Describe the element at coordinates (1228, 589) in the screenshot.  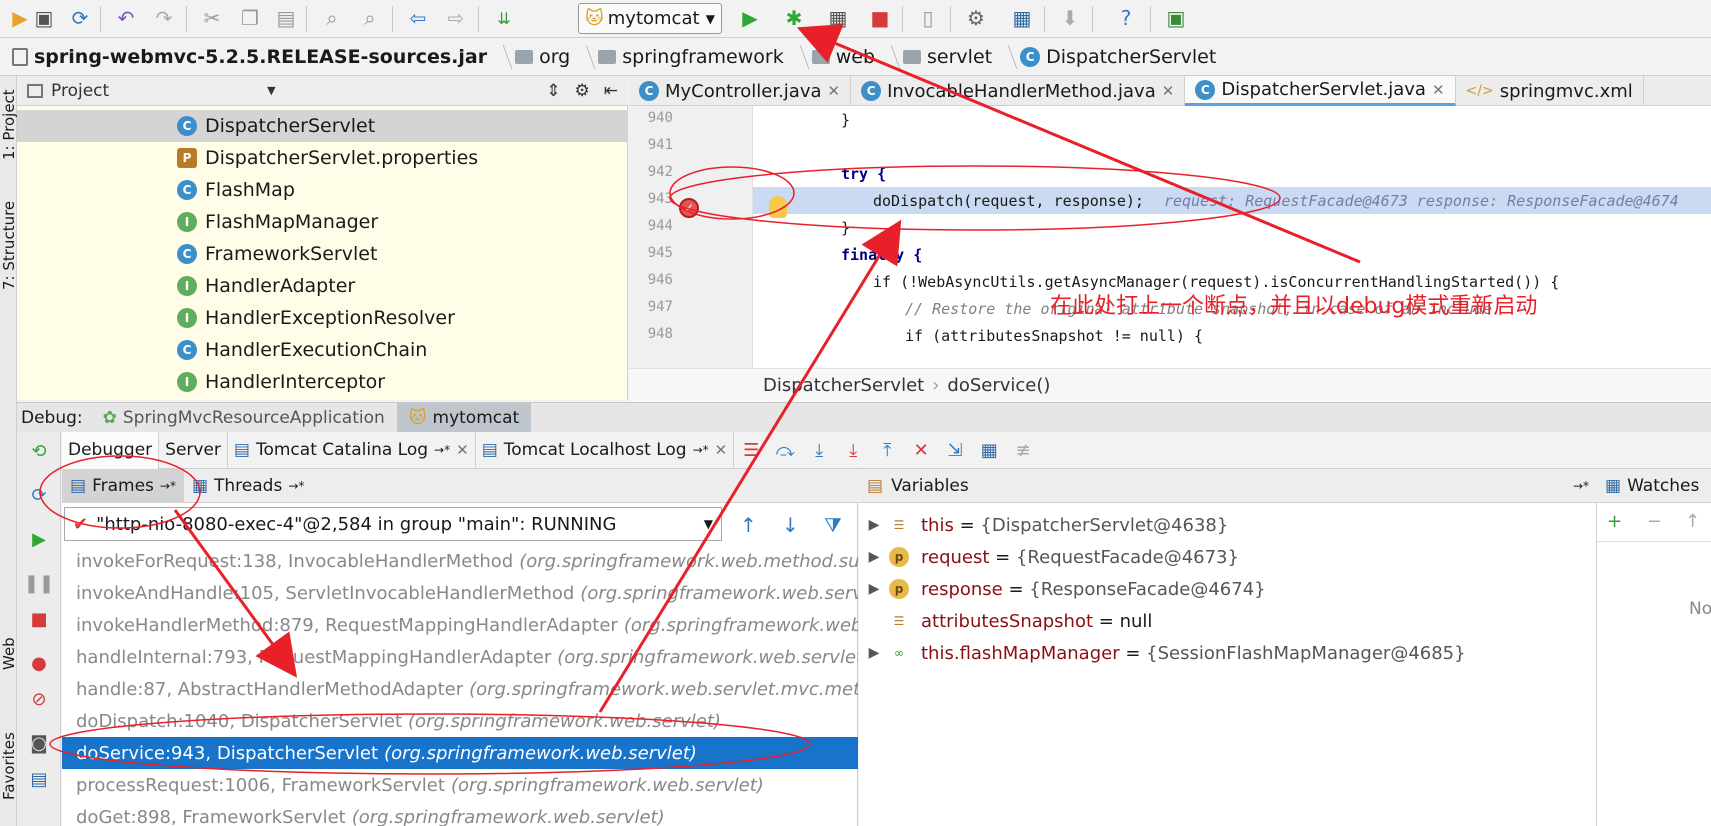
I see `variable-row-response: ▶ p response = {ResponseFacade@4674}` at that location.